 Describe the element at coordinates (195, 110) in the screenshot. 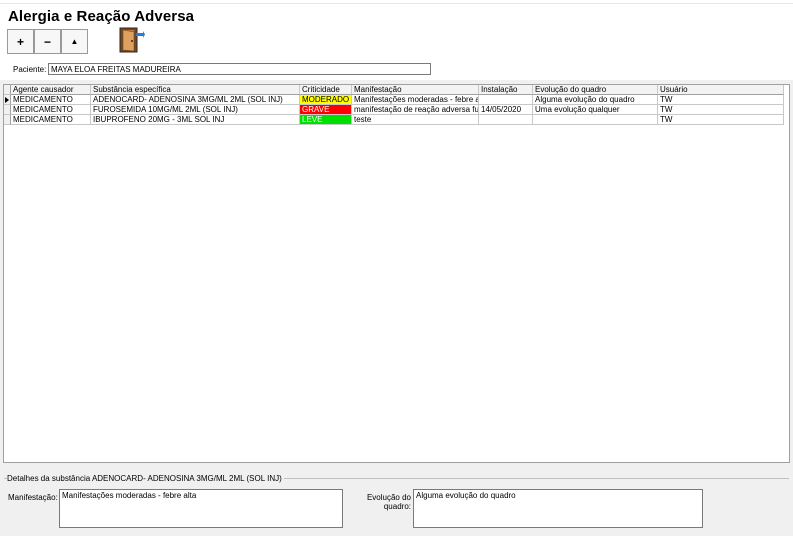

I see `cell-substancia: FUROSEMIDA 10MG/ML 2ML (SOL INJ)` at that location.